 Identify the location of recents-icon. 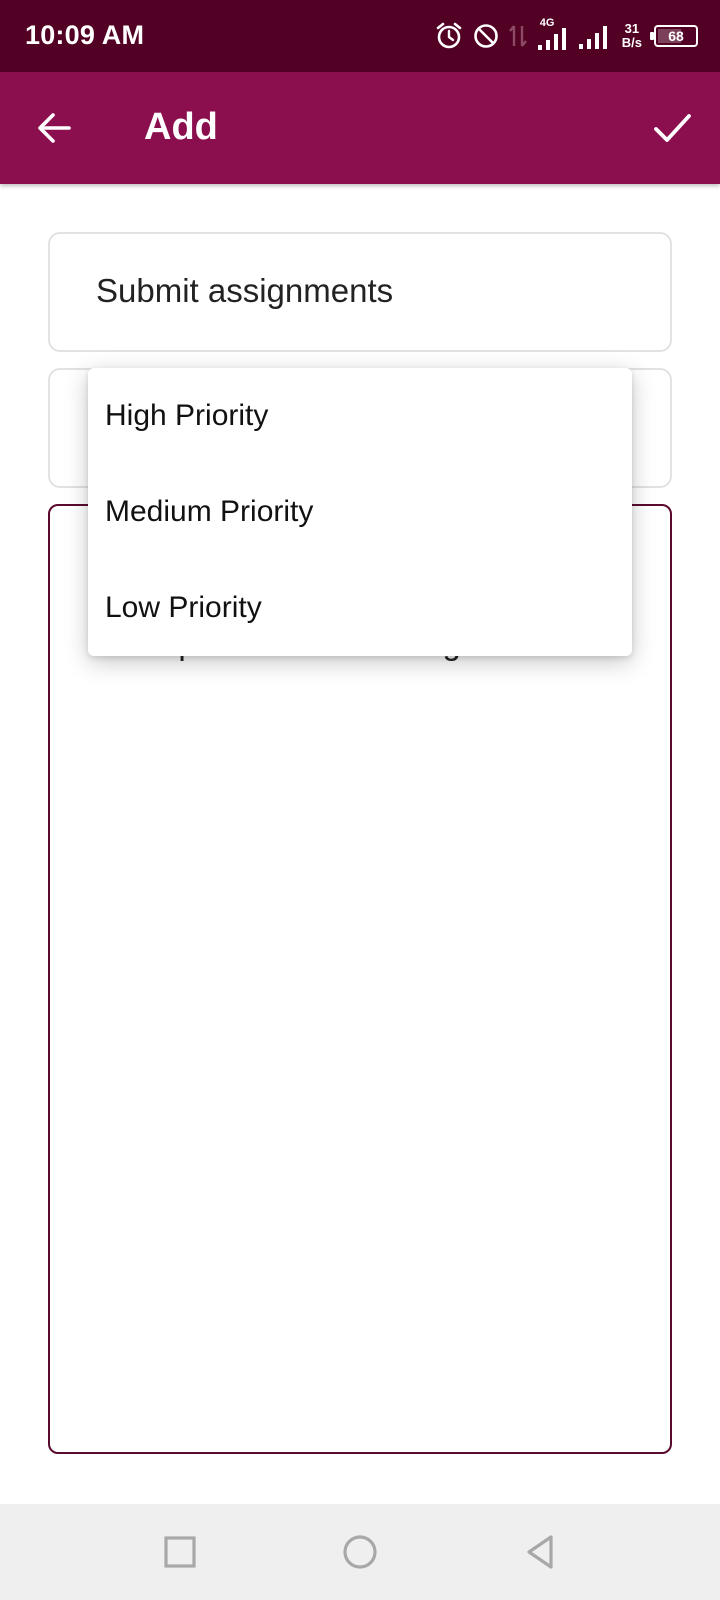
(180, 1552).